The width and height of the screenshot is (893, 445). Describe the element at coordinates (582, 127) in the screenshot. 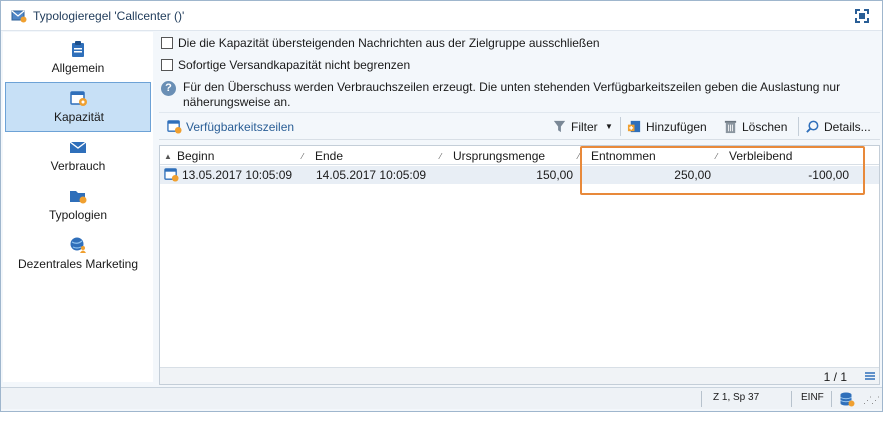

I see `filter-button: Filter ▼` at that location.